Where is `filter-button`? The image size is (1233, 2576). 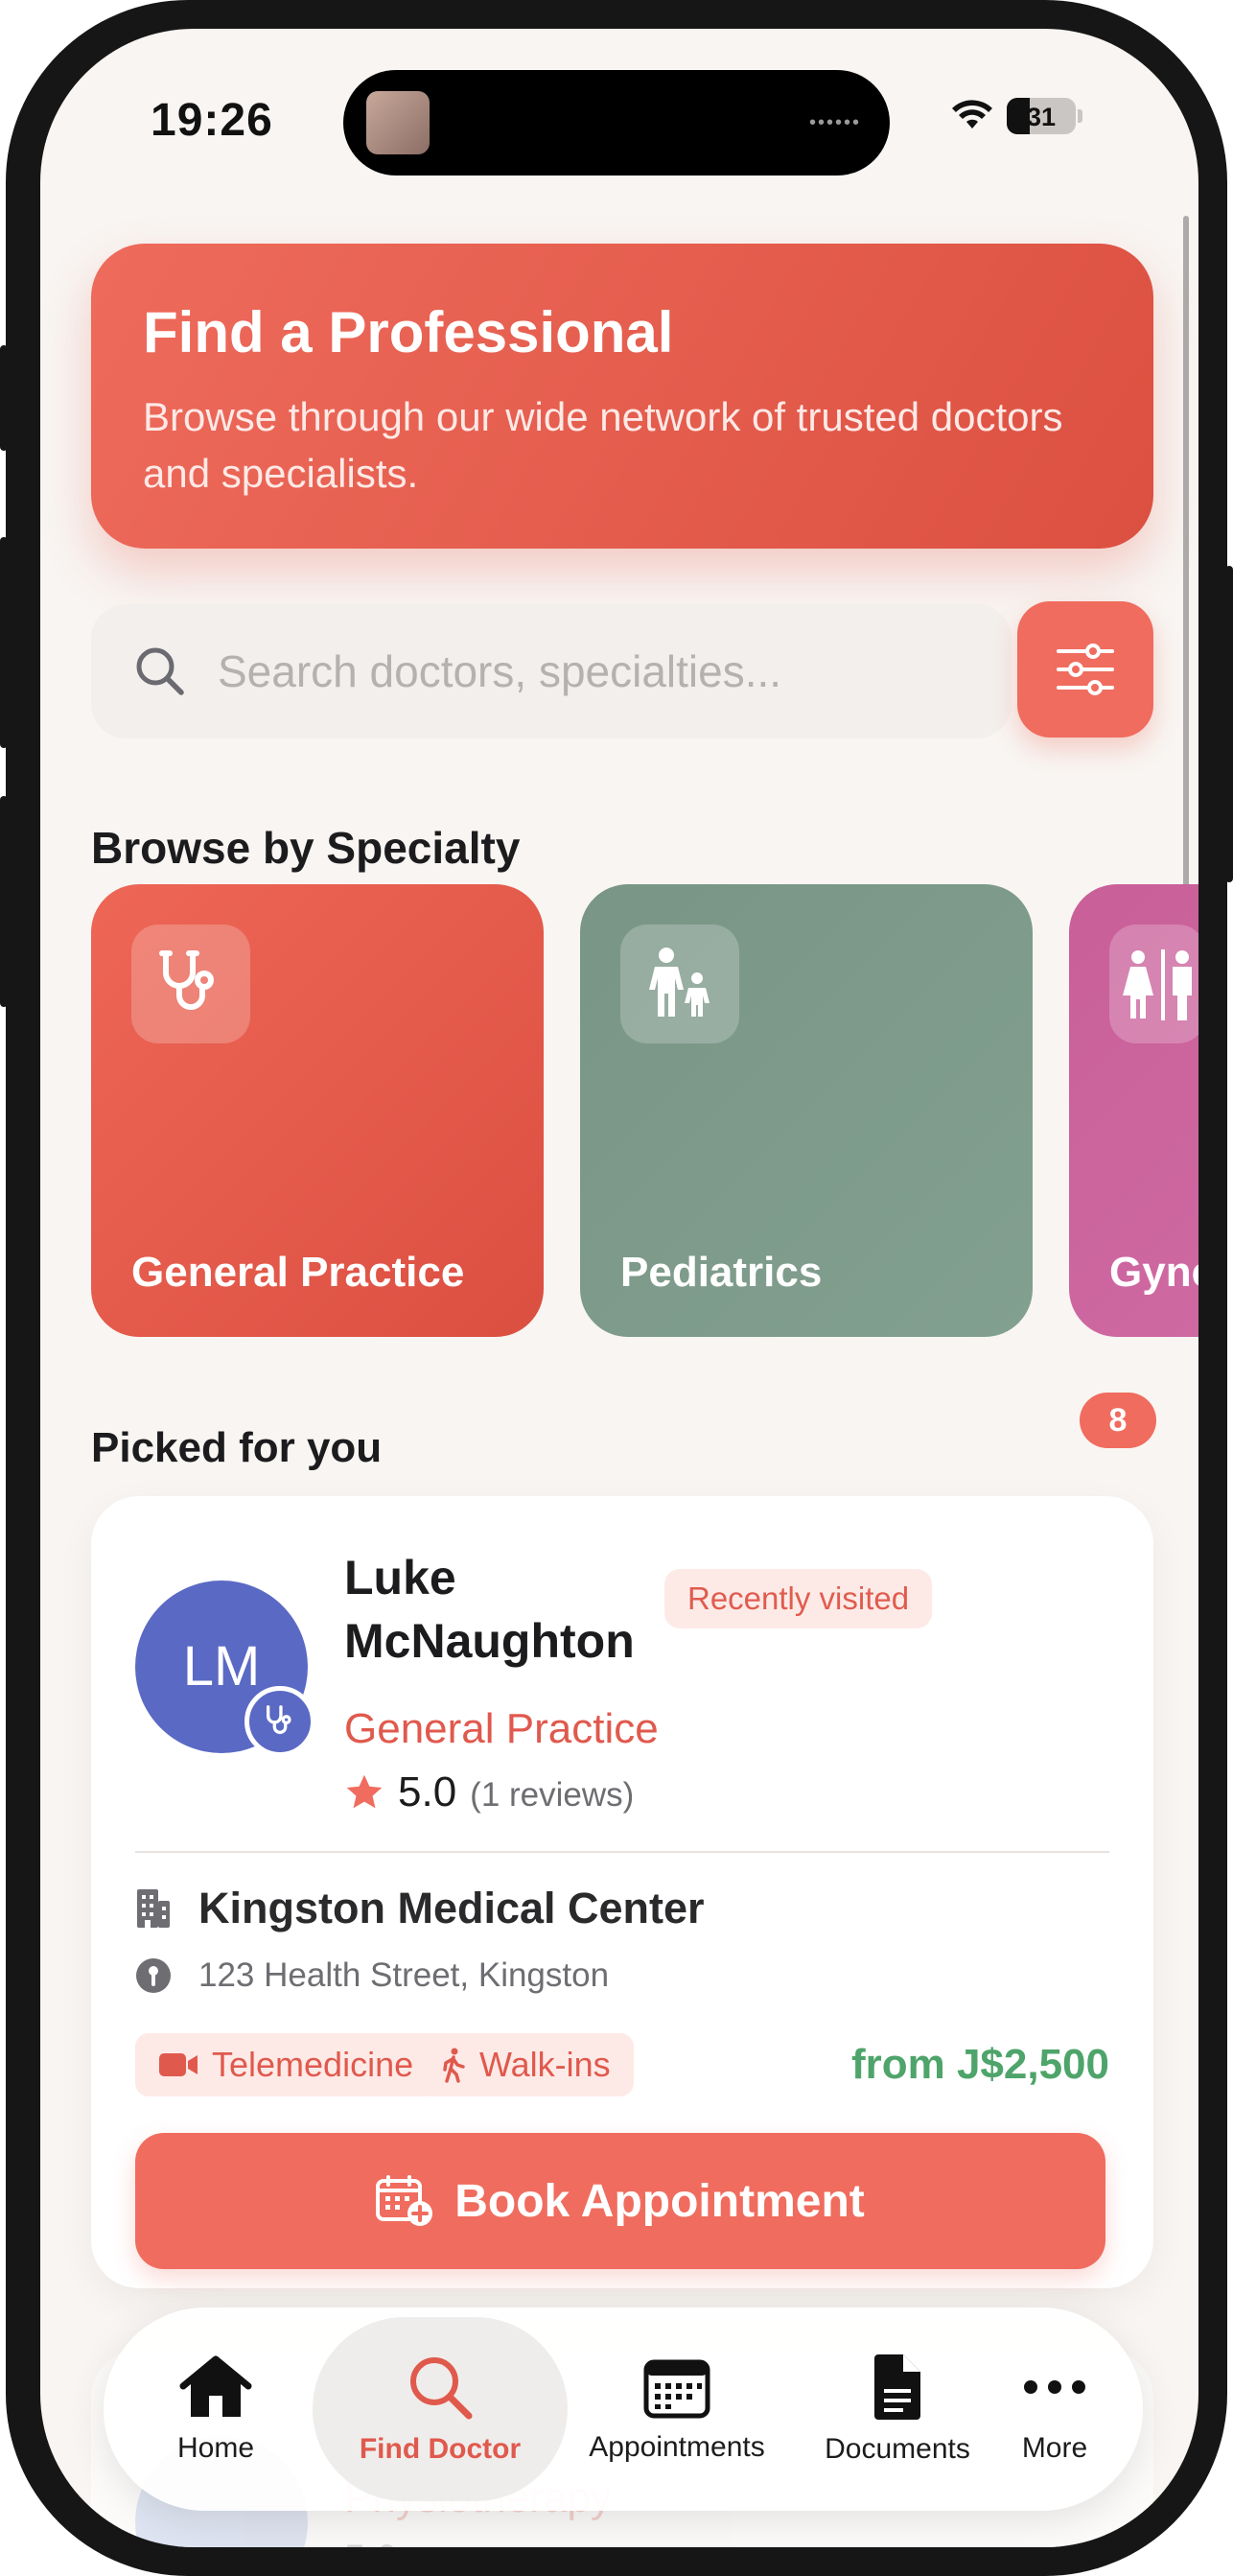
filter-button is located at coordinates (1085, 669).